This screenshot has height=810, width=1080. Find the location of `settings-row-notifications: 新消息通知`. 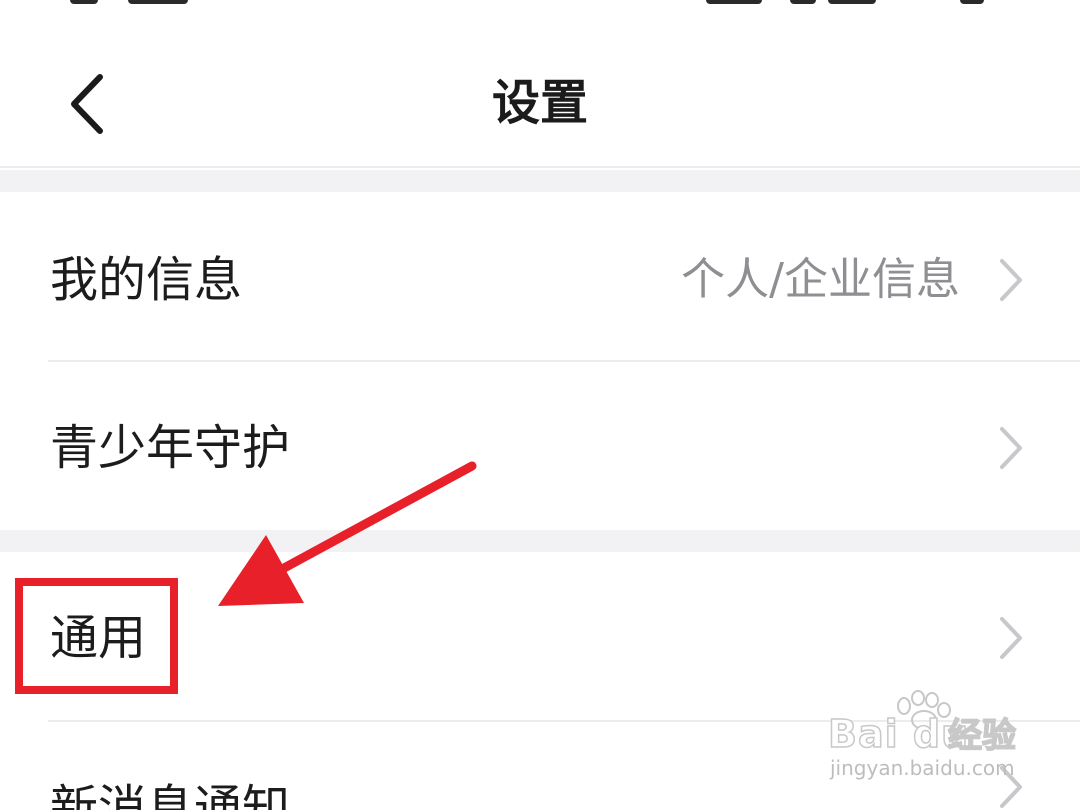

settings-row-notifications: 新消息通知 is located at coordinates (540, 766).